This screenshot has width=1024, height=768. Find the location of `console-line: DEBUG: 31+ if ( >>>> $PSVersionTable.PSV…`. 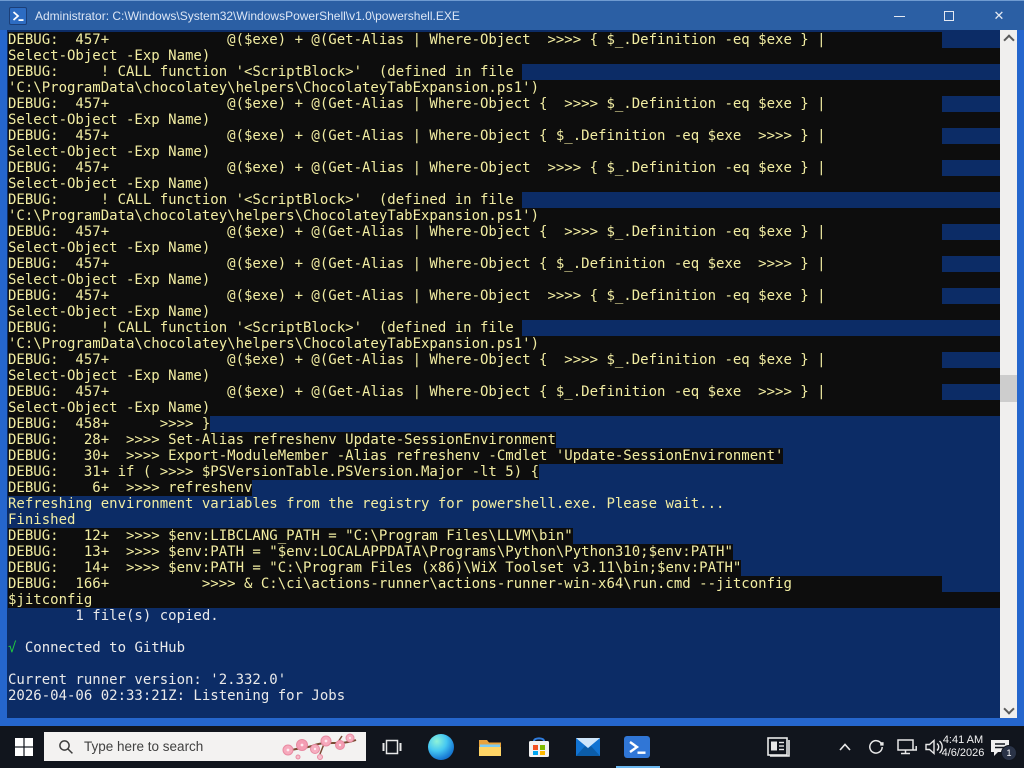

console-line: DEBUG: 31+ if ( >>>> $PSVersionTable.PSV… is located at coordinates (274, 472).